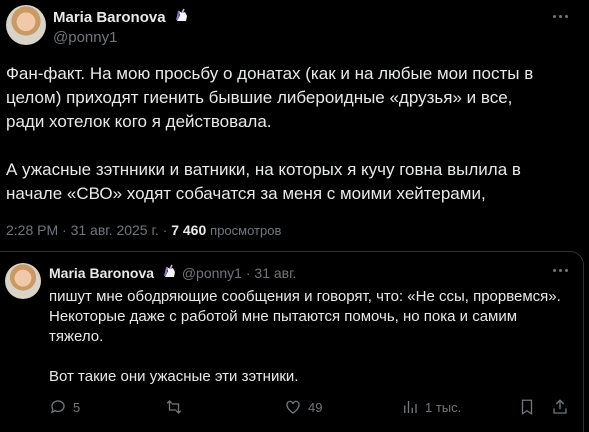  Describe the element at coordinates (76, 336) in the screenshot. I see `reply-line: тяжело.` at that location.